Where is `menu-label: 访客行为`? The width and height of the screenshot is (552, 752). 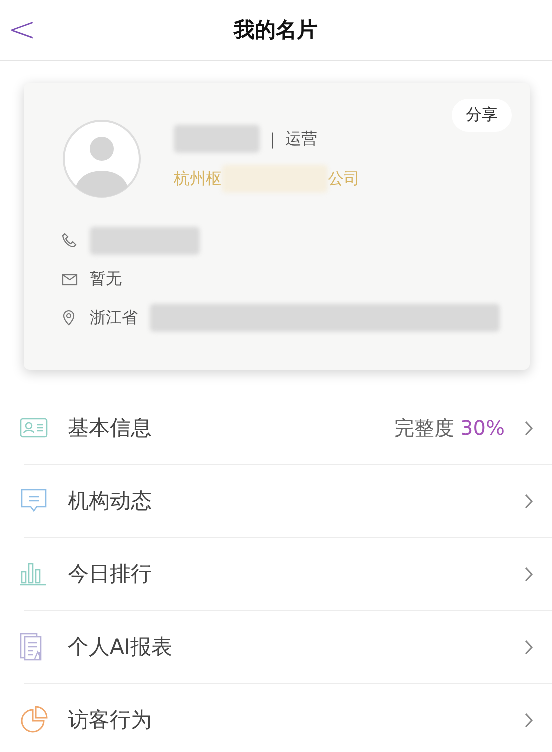
menu-label: 访客行为 is located at coordinates (110, 720).